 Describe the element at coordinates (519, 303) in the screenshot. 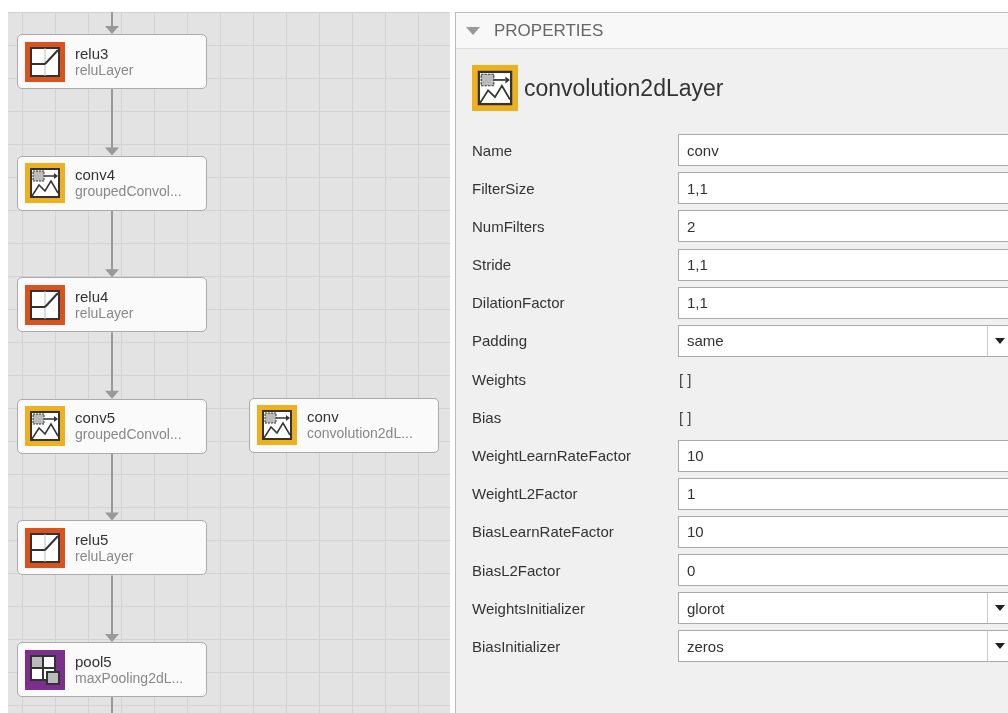

I see `property-label: DilationFactor` at that location.